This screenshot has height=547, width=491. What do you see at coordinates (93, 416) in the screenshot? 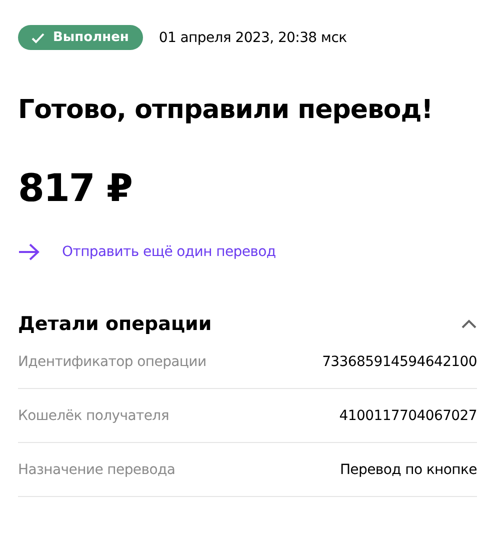
I see `detail-label: Кошелёк получателя` at bounding box center [93, 416].